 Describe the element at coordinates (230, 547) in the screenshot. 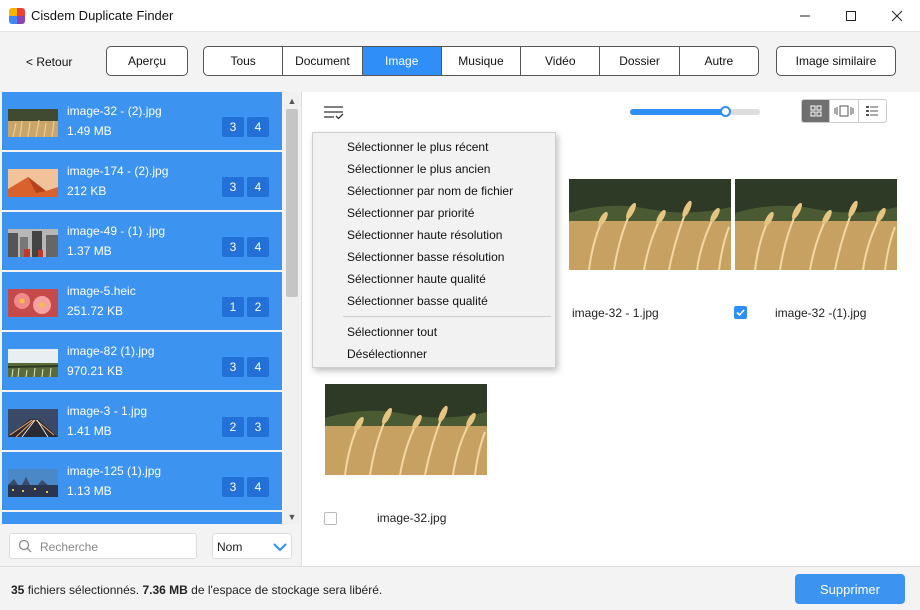

I see `sort-value: Nom` at that location.